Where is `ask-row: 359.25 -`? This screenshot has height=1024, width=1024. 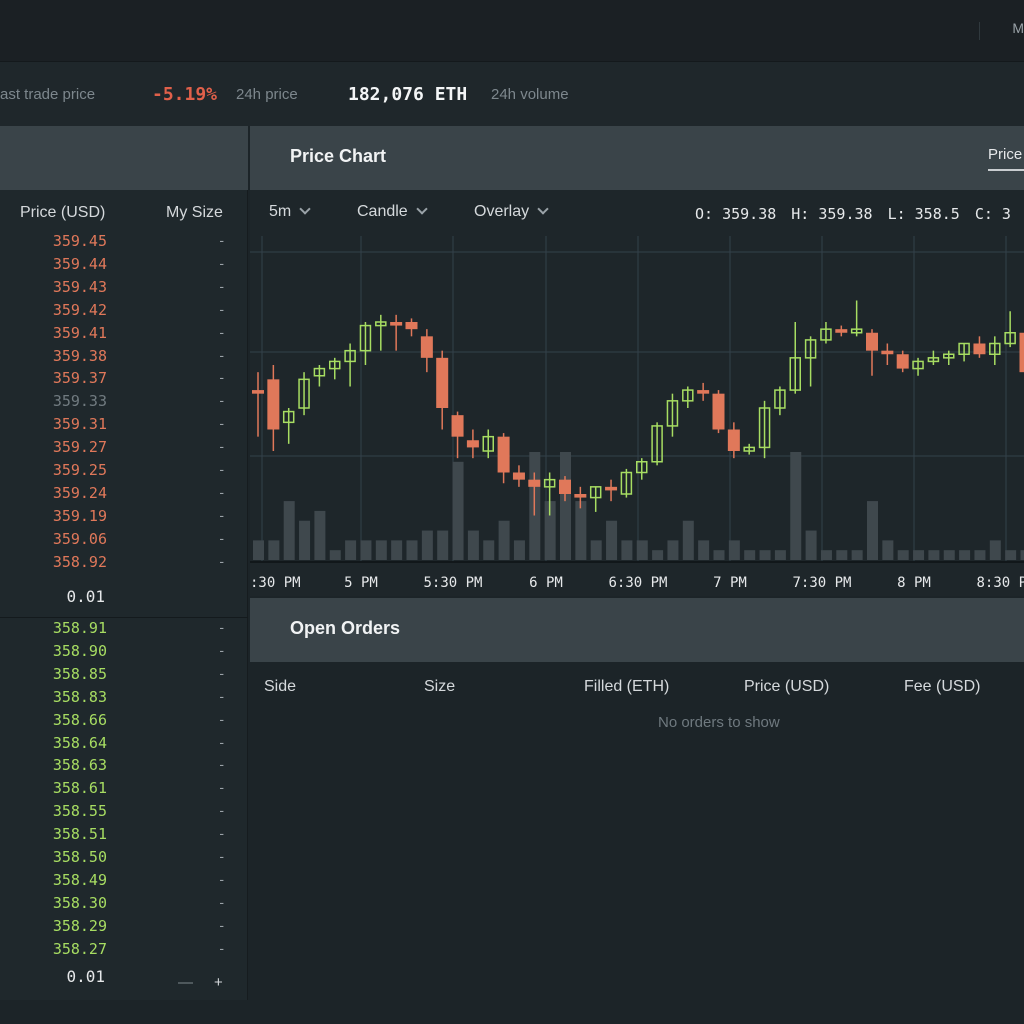
ask-row: 359.25 - is located at coordinates (124, 472).